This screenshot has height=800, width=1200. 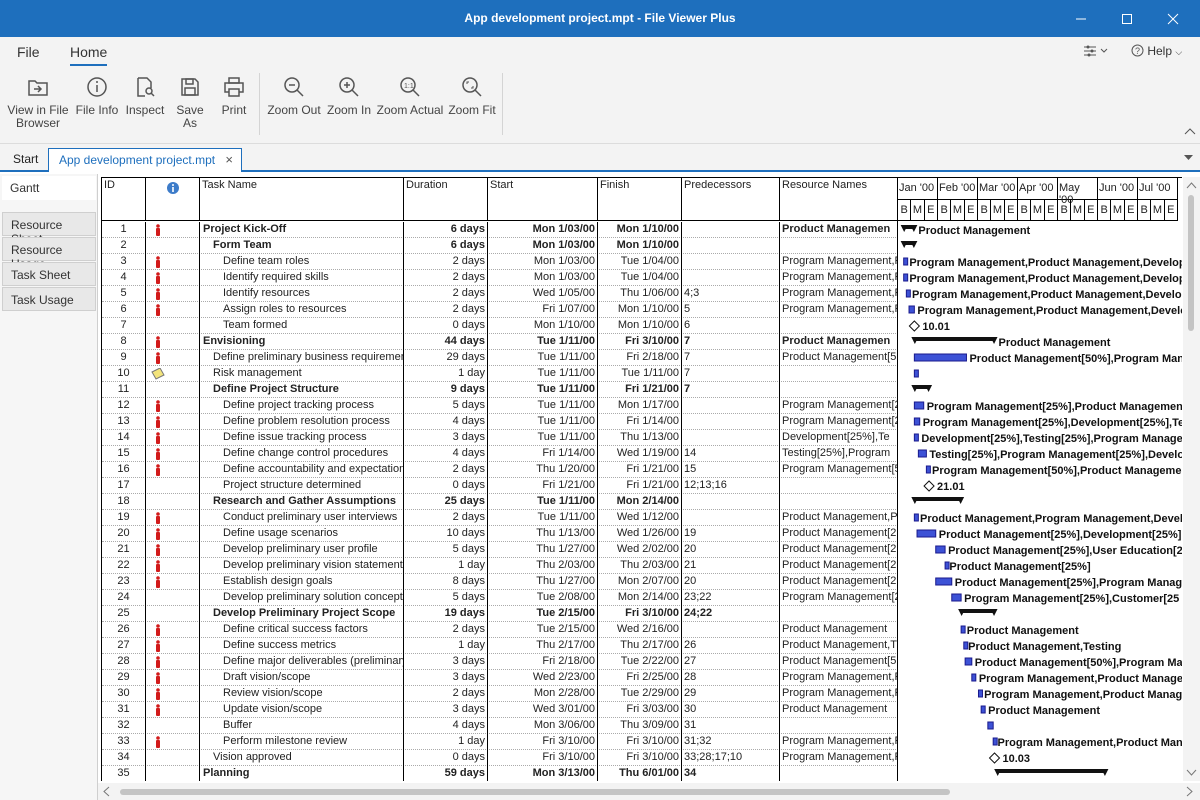 I want to click on maximize-button, so click(x=1127, y=18).